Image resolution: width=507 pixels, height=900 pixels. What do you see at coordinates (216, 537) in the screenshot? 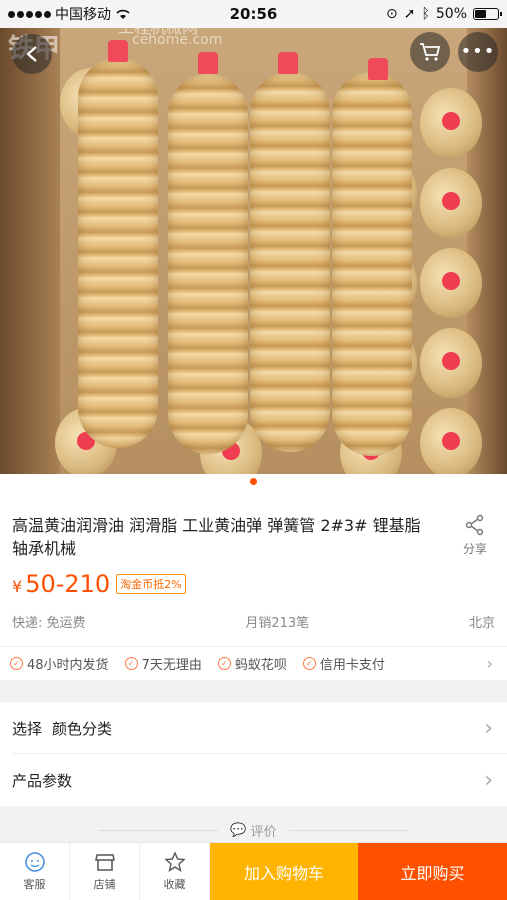
I see `product-title: 高温黄油润滑油 润滑脂 工业黄油弹 弹簧管 2#3# 锂基脂 轴承机械` at bounding box center [216, 537].